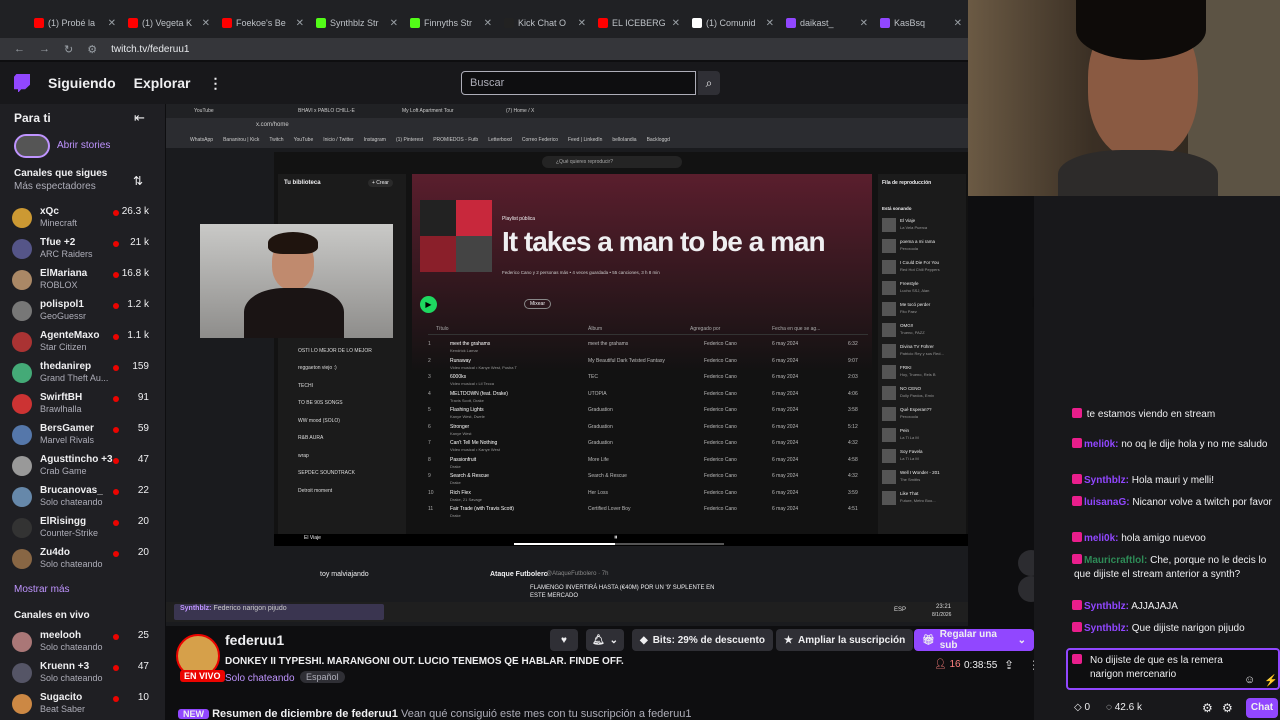 Image resolution: width=1280 pixels, height=720 pixels. I want to click on sidebar-channel: Zu4do Solo chateando 20, so click(82, 562).